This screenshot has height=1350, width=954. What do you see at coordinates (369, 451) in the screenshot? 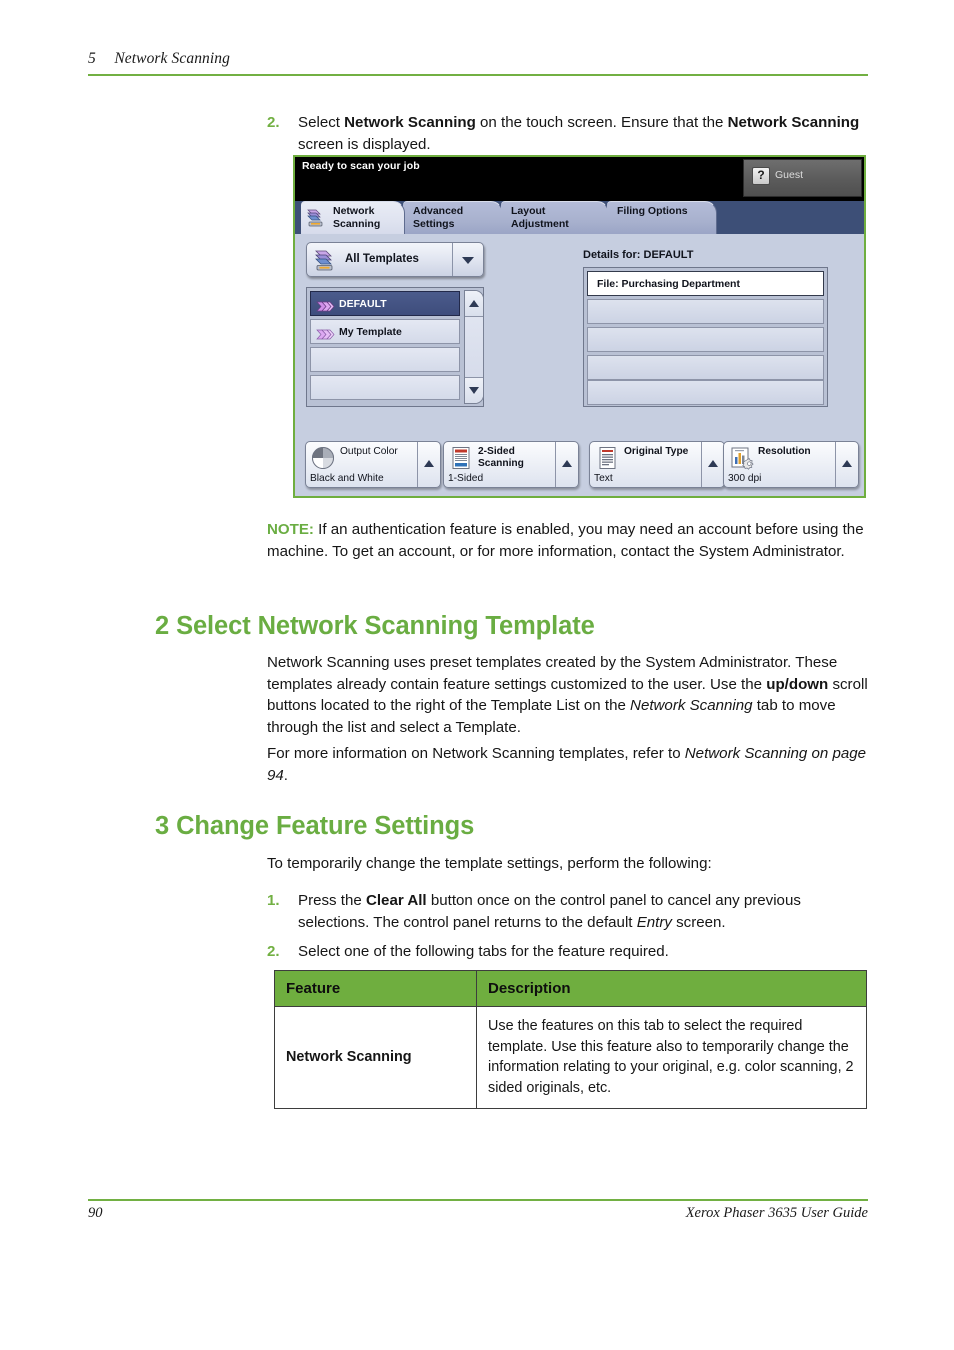
I see `output-color-title: Output Color` at bounding box center [369, 451].